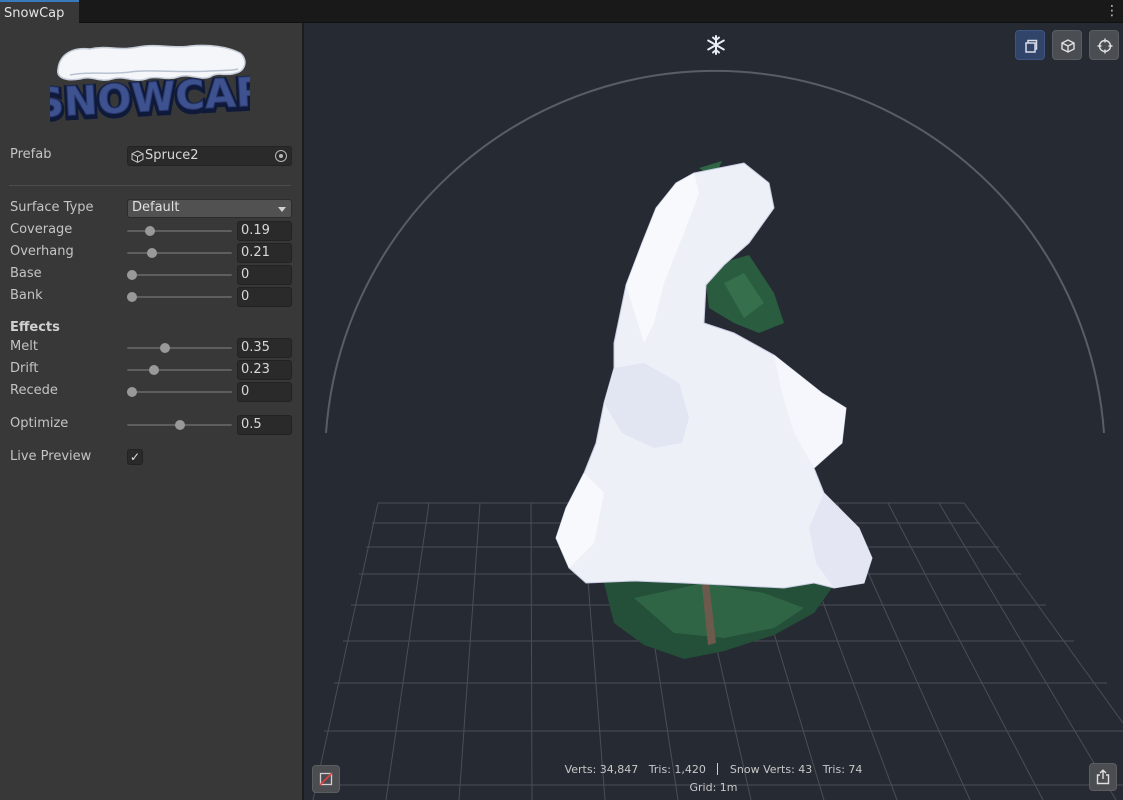 The height and width of the screenshot is (800, 1123). I want to click on drift-row: Drift 0.23, so click(151, 370).